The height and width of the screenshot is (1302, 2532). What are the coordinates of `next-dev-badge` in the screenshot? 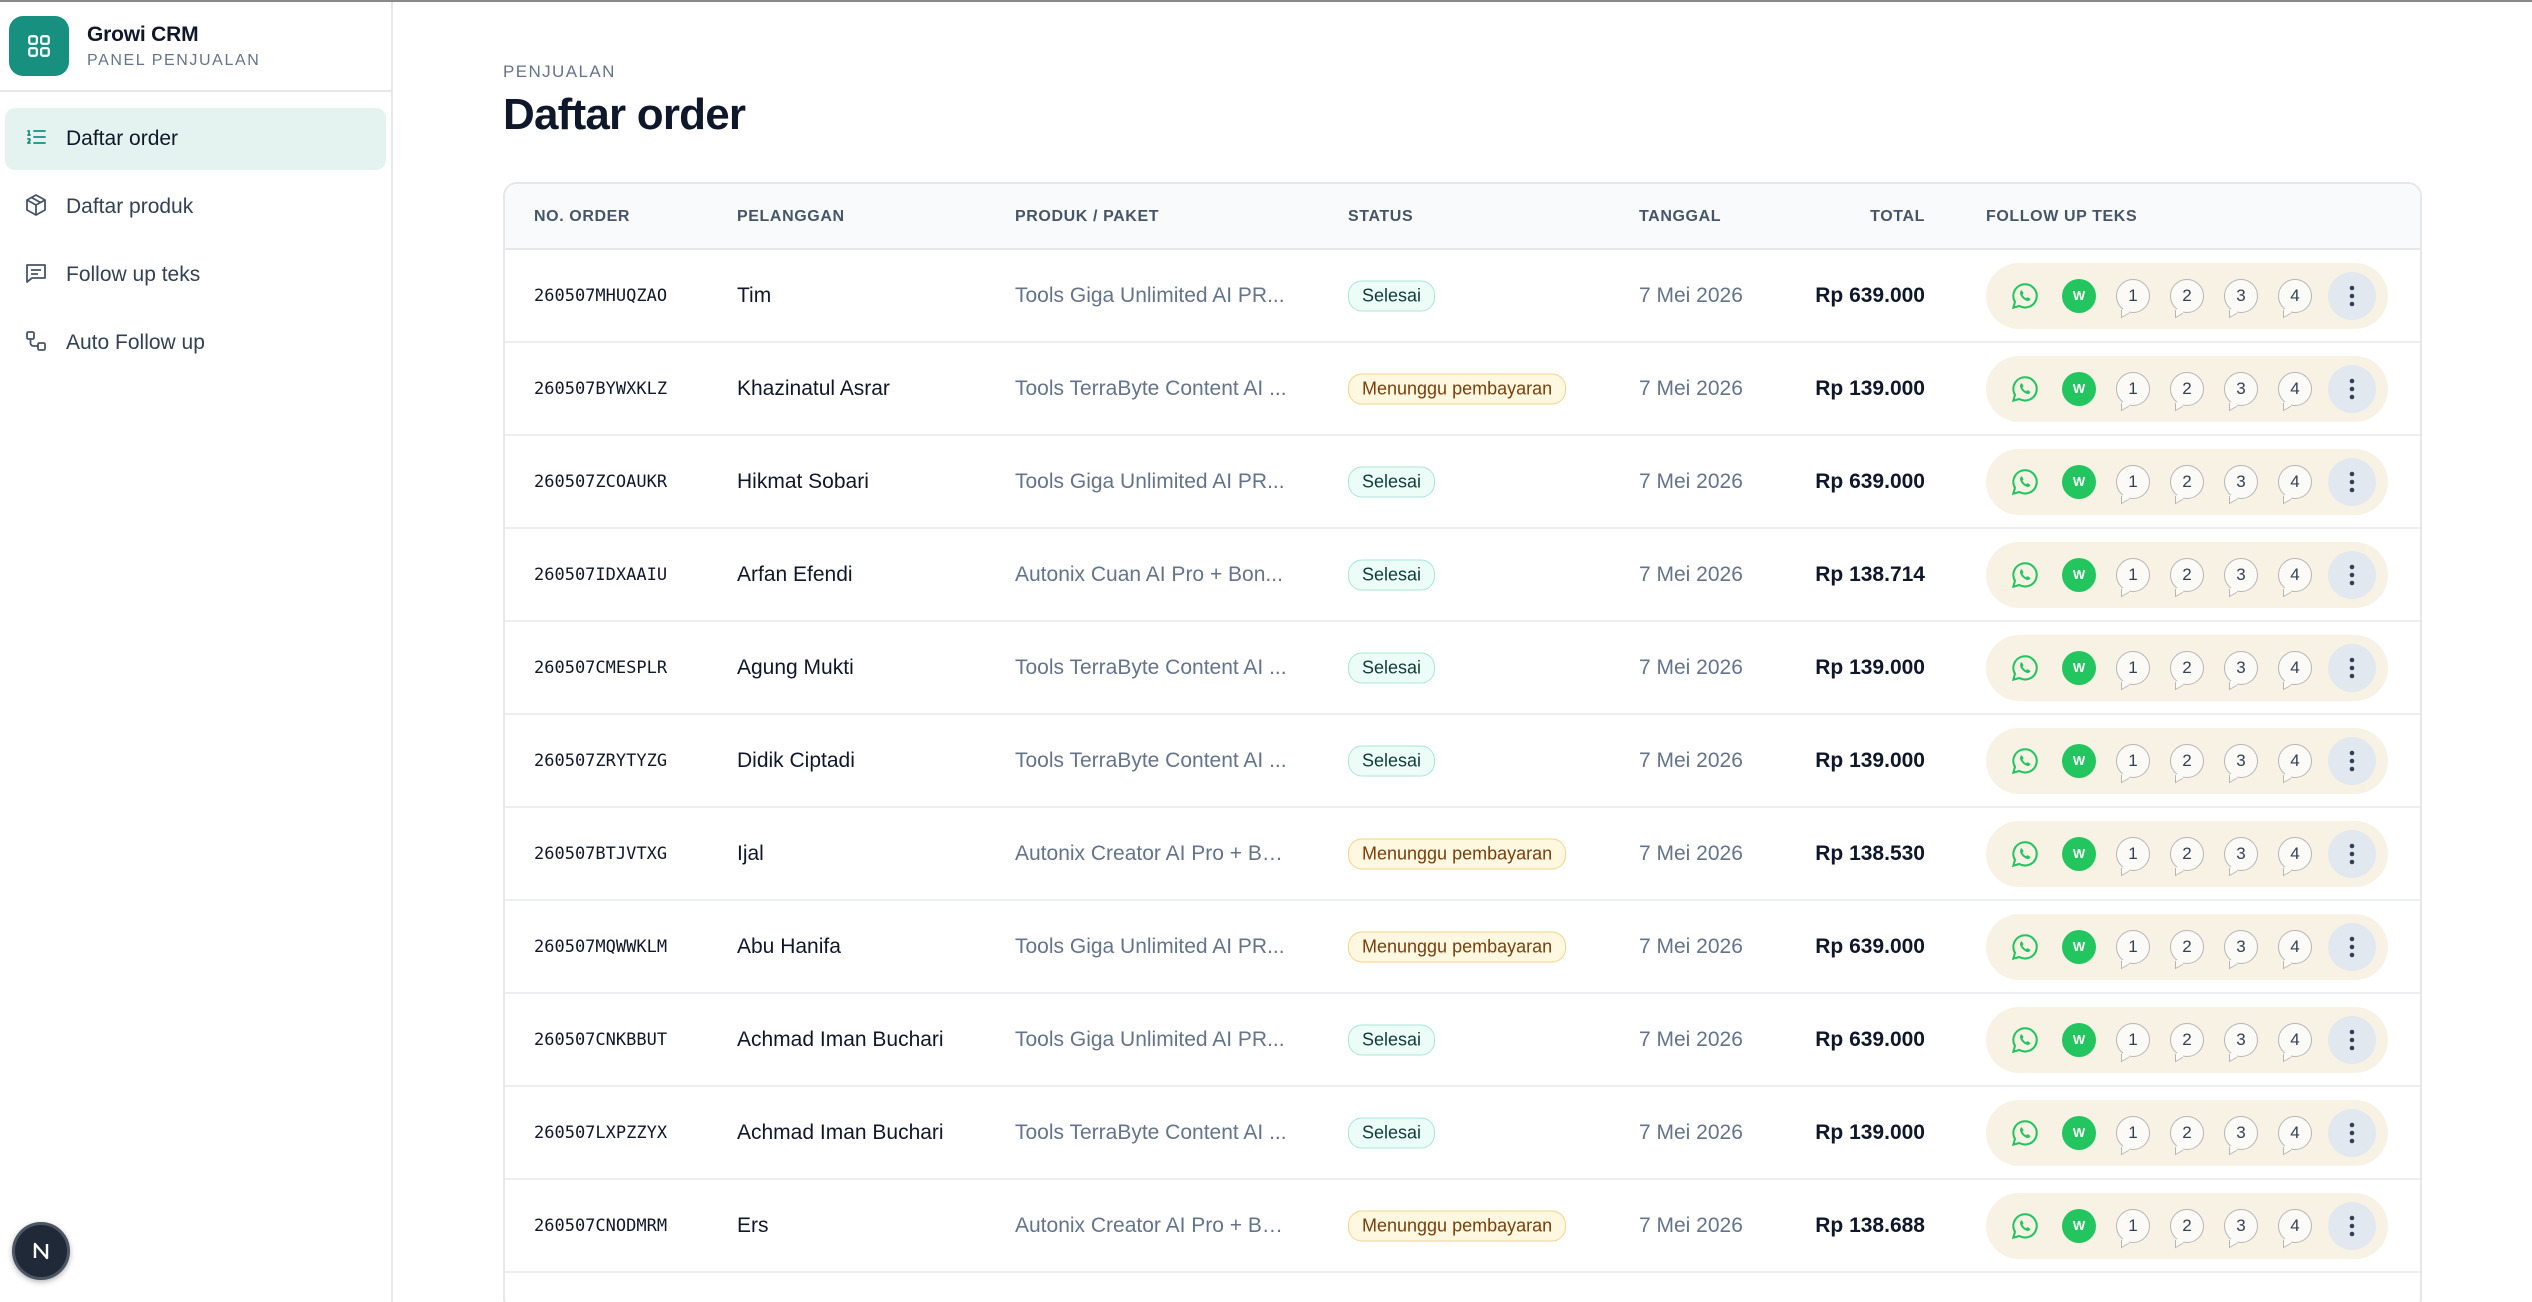 It's located at (41, 1251).